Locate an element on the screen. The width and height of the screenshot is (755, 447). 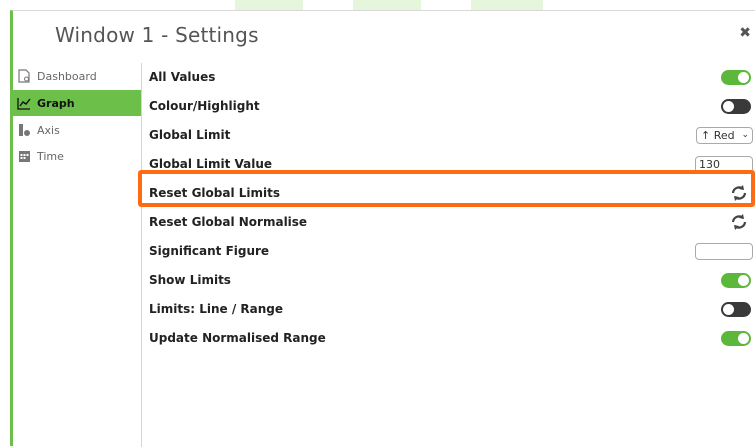
axis-icon is located at coordinates (24, 130).